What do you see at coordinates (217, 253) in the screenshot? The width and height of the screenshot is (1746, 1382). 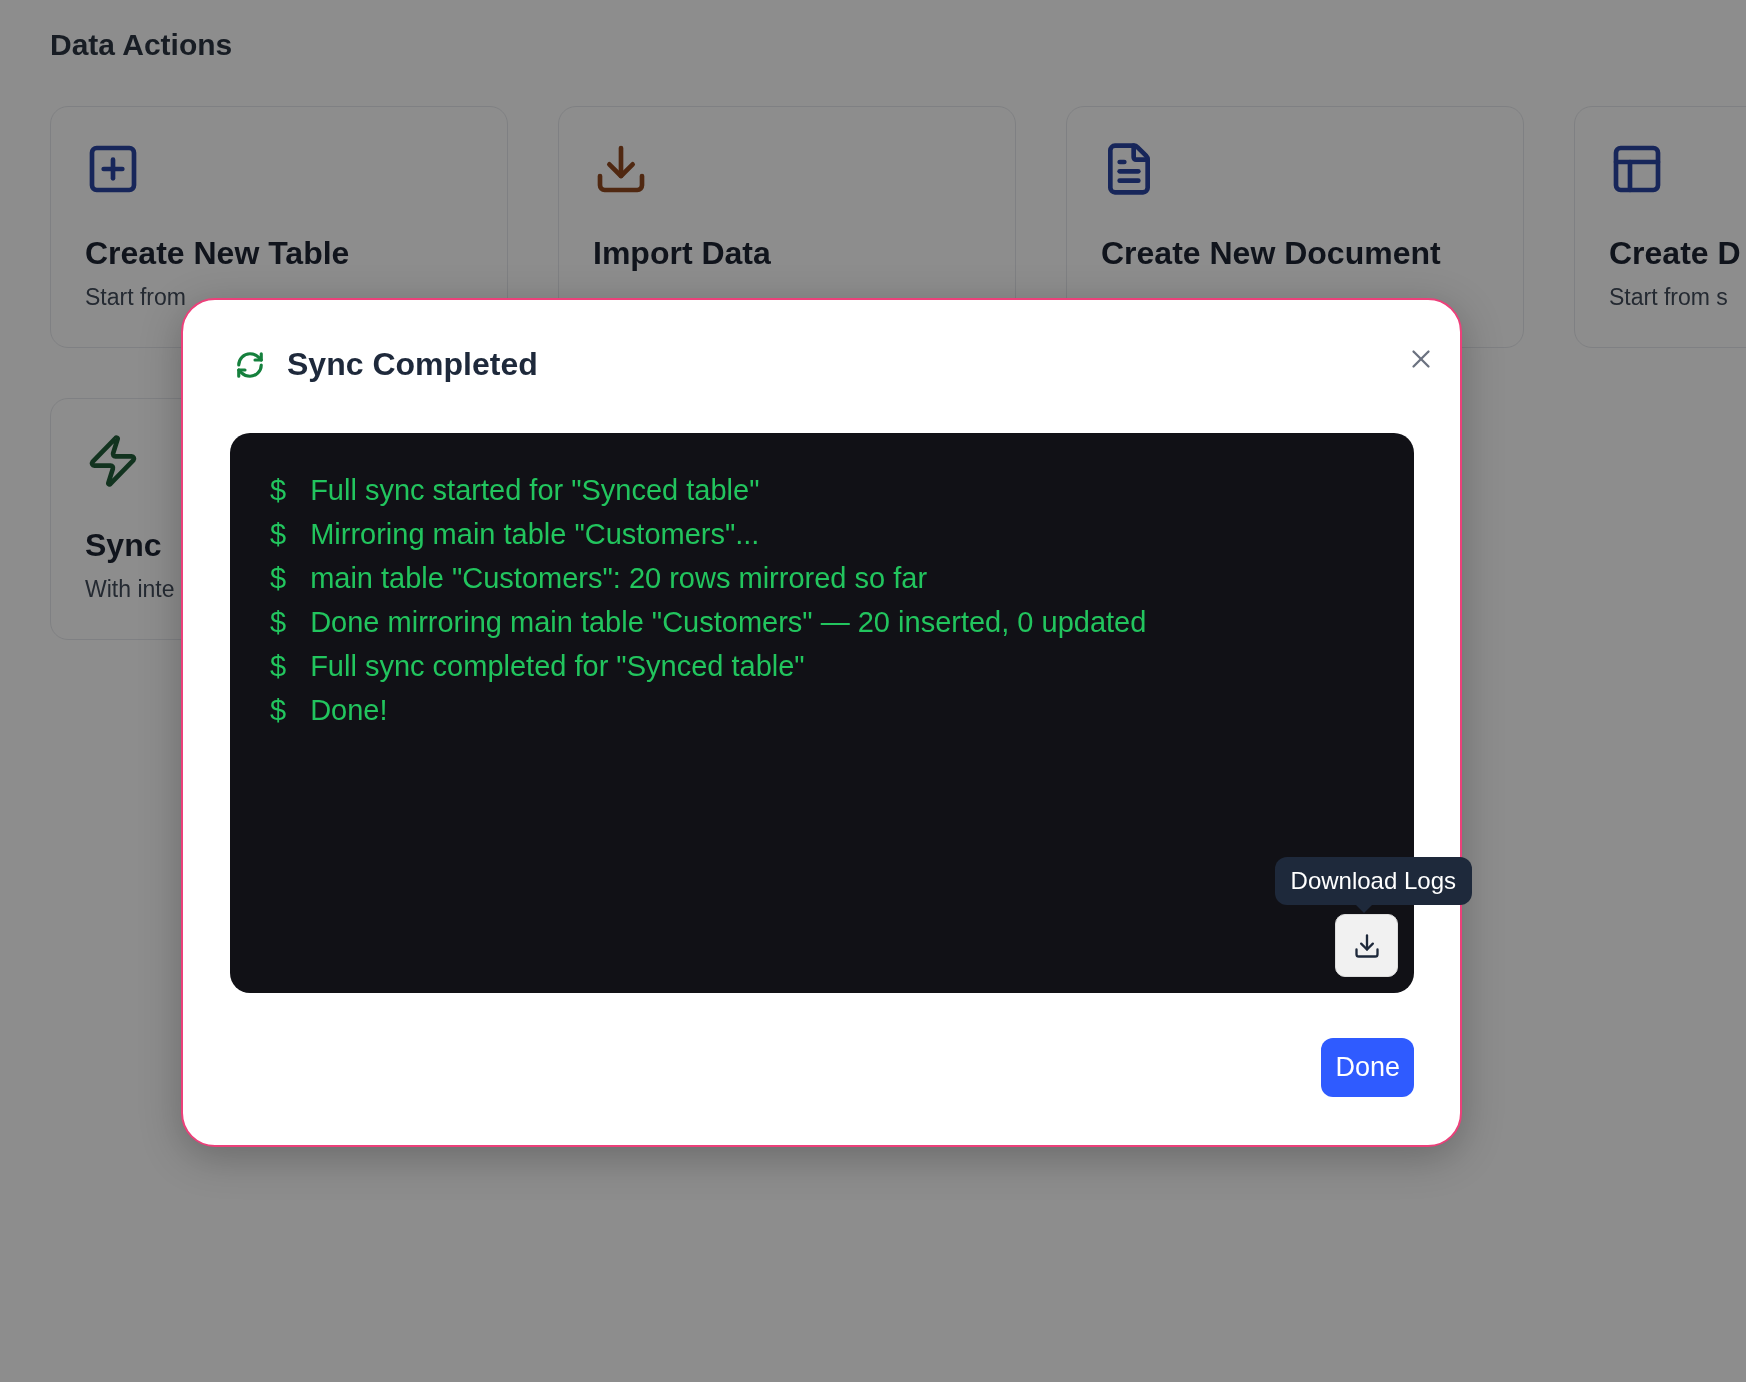 I see `card-title: Create New Table` at bounding box center [217, 253].